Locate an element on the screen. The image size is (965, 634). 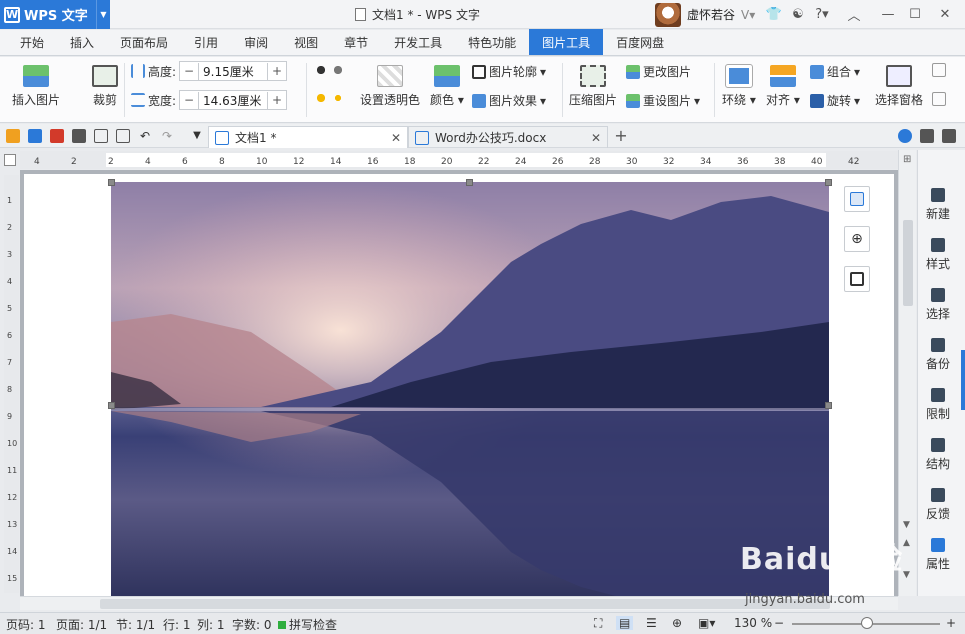
web-view-icon: ⊕ is located at coordinates (677, 623).